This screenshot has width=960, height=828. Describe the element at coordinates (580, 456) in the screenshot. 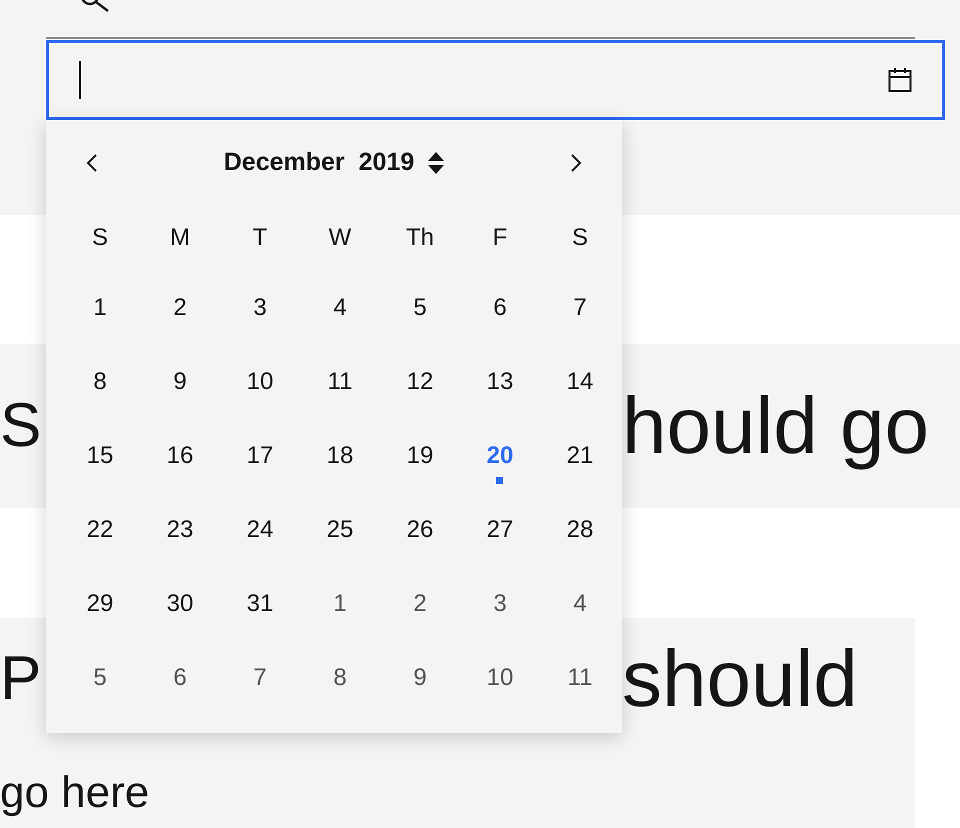

I see `calendar-day: 21` at that location.